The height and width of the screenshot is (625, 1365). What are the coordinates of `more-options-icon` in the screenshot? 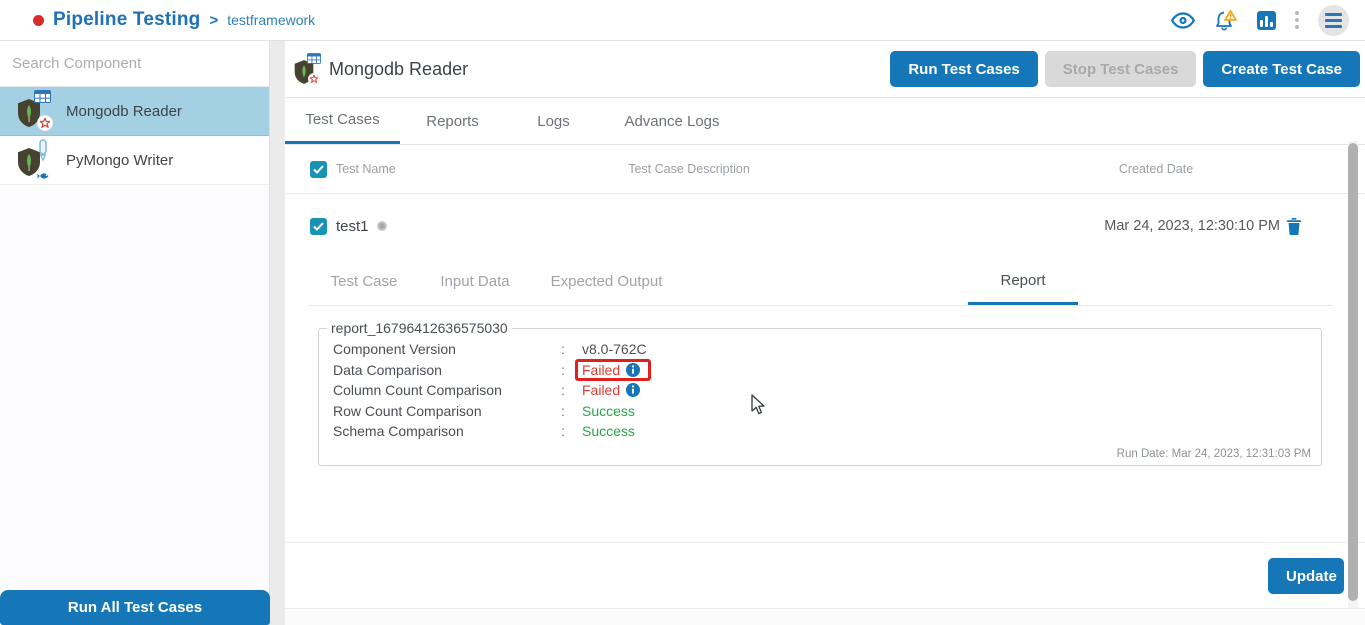 It's located at (1297, 20).